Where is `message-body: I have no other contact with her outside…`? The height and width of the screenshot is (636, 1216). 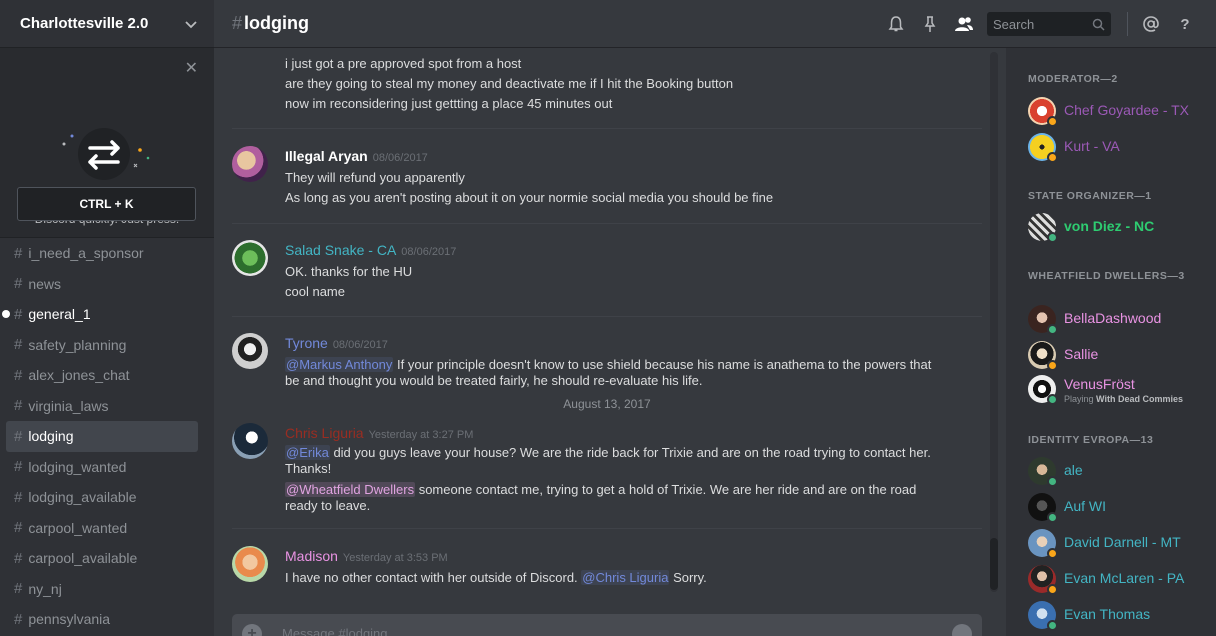
message-body: I have no other contact with her outside… is located at coordinates (433, 577).